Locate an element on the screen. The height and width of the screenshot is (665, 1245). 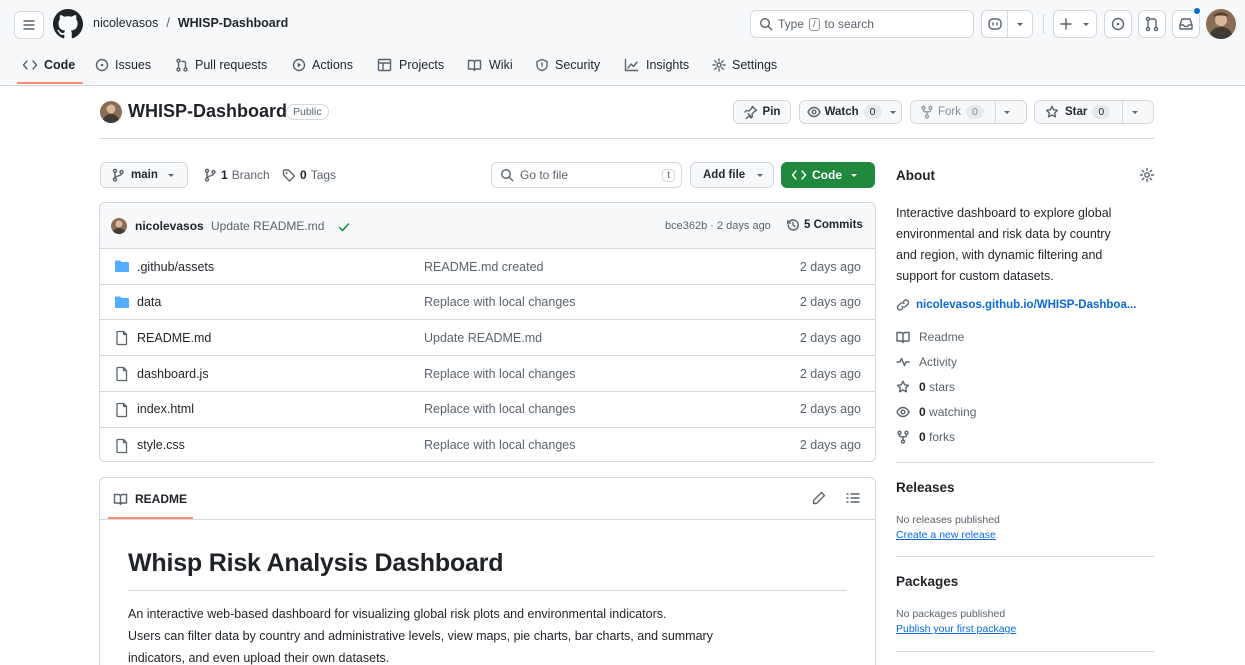
tab-issues: Issues is located at coordinates (123, 65).